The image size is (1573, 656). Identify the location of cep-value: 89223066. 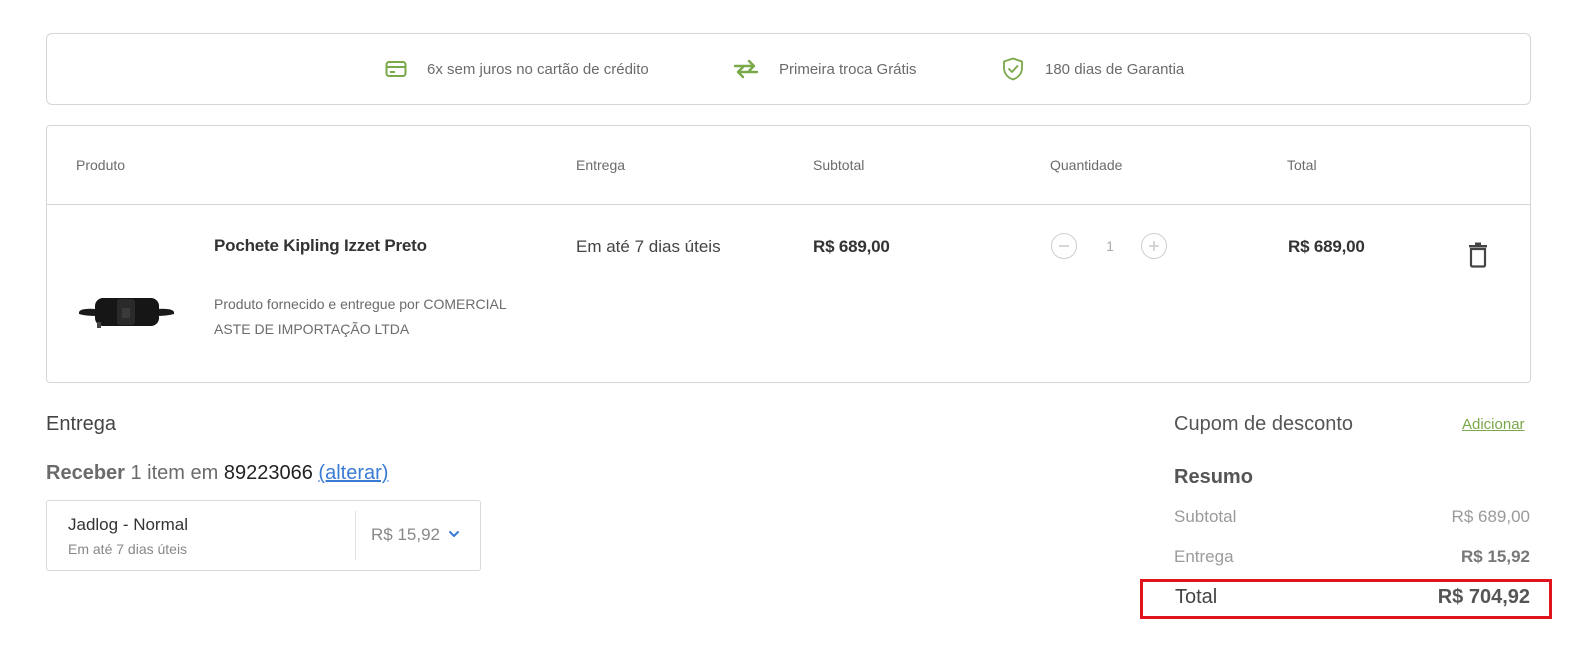
(268, 473).